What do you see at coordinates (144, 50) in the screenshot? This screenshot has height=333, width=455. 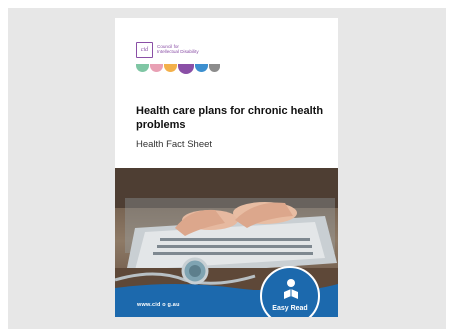 I see `cid-logo: cid` at bounding box center [144, 50].